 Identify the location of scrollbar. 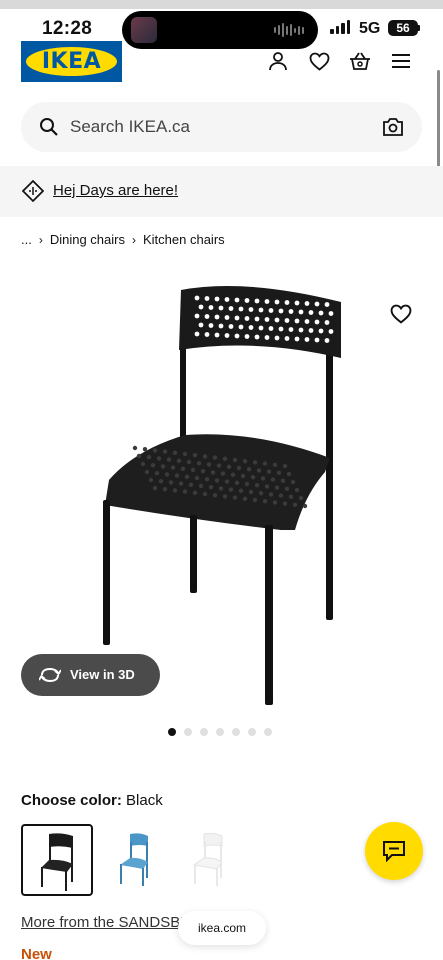
(438, 121).